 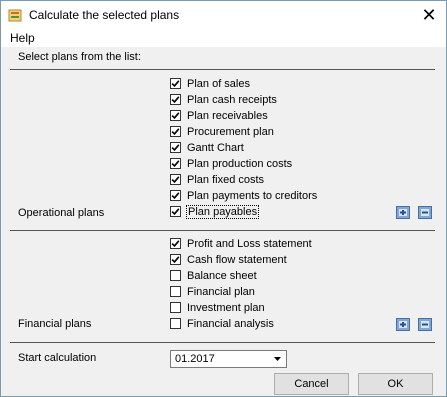 I want to click on divider-financial, so click(x=222, y=342).